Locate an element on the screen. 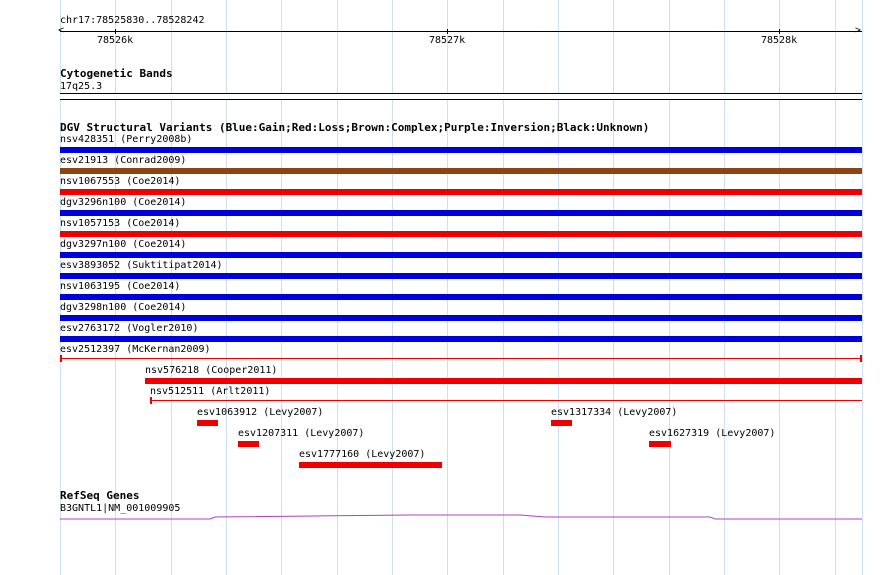  cytoband-label: 17q25.3 is located at coordinates (81, 86).